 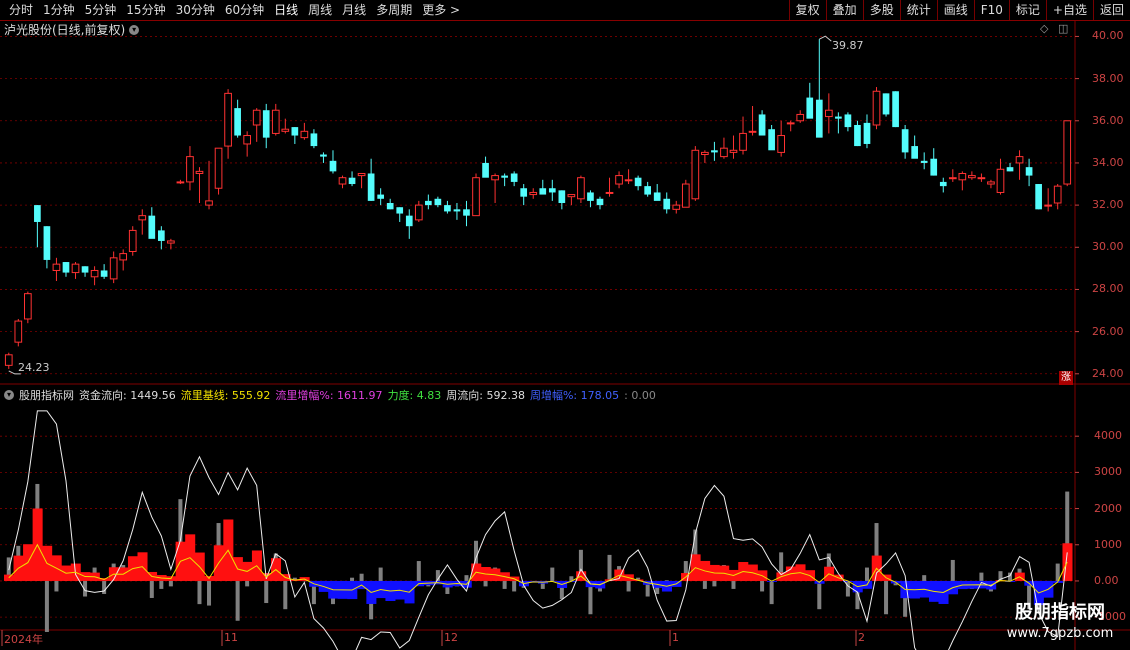 What do you see at coordinates (1067, 562) in the screenshot?
I see `flow-bar` at bounding box center [1067, 562].